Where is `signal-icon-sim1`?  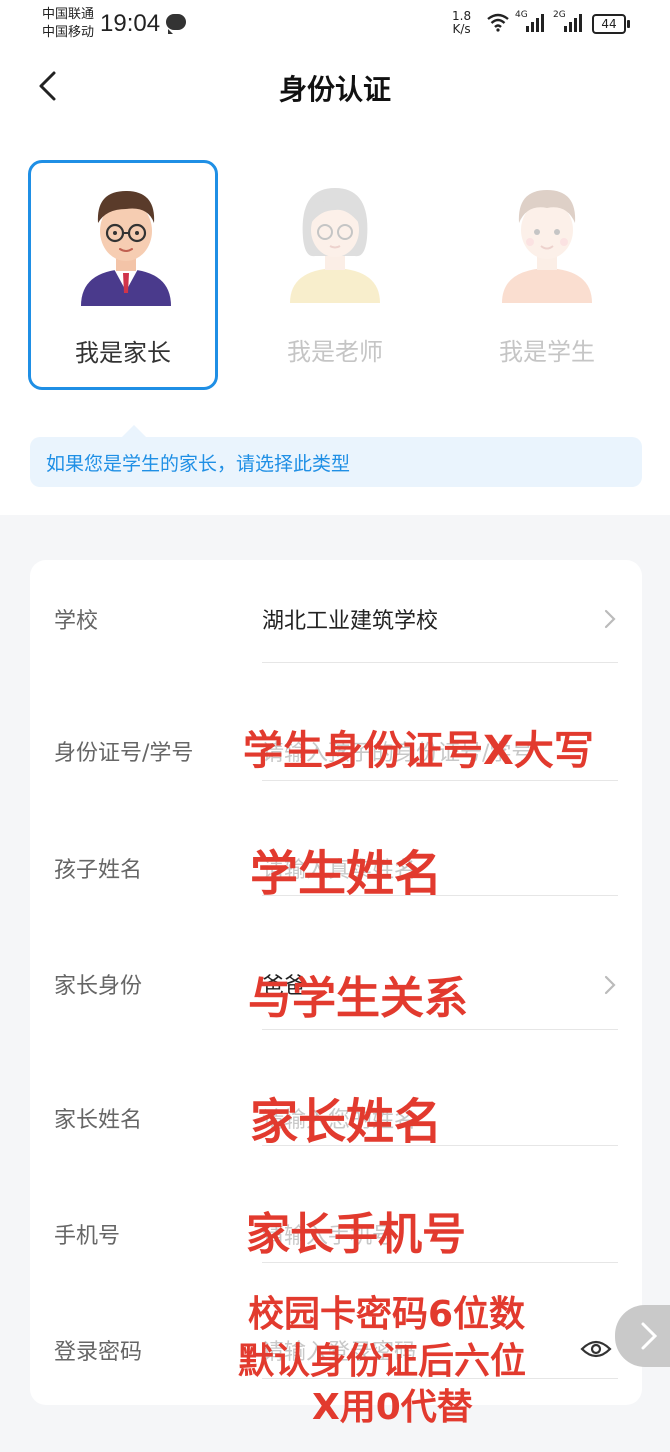
signal-icon-sim1 is located at coordinates (535, 22).